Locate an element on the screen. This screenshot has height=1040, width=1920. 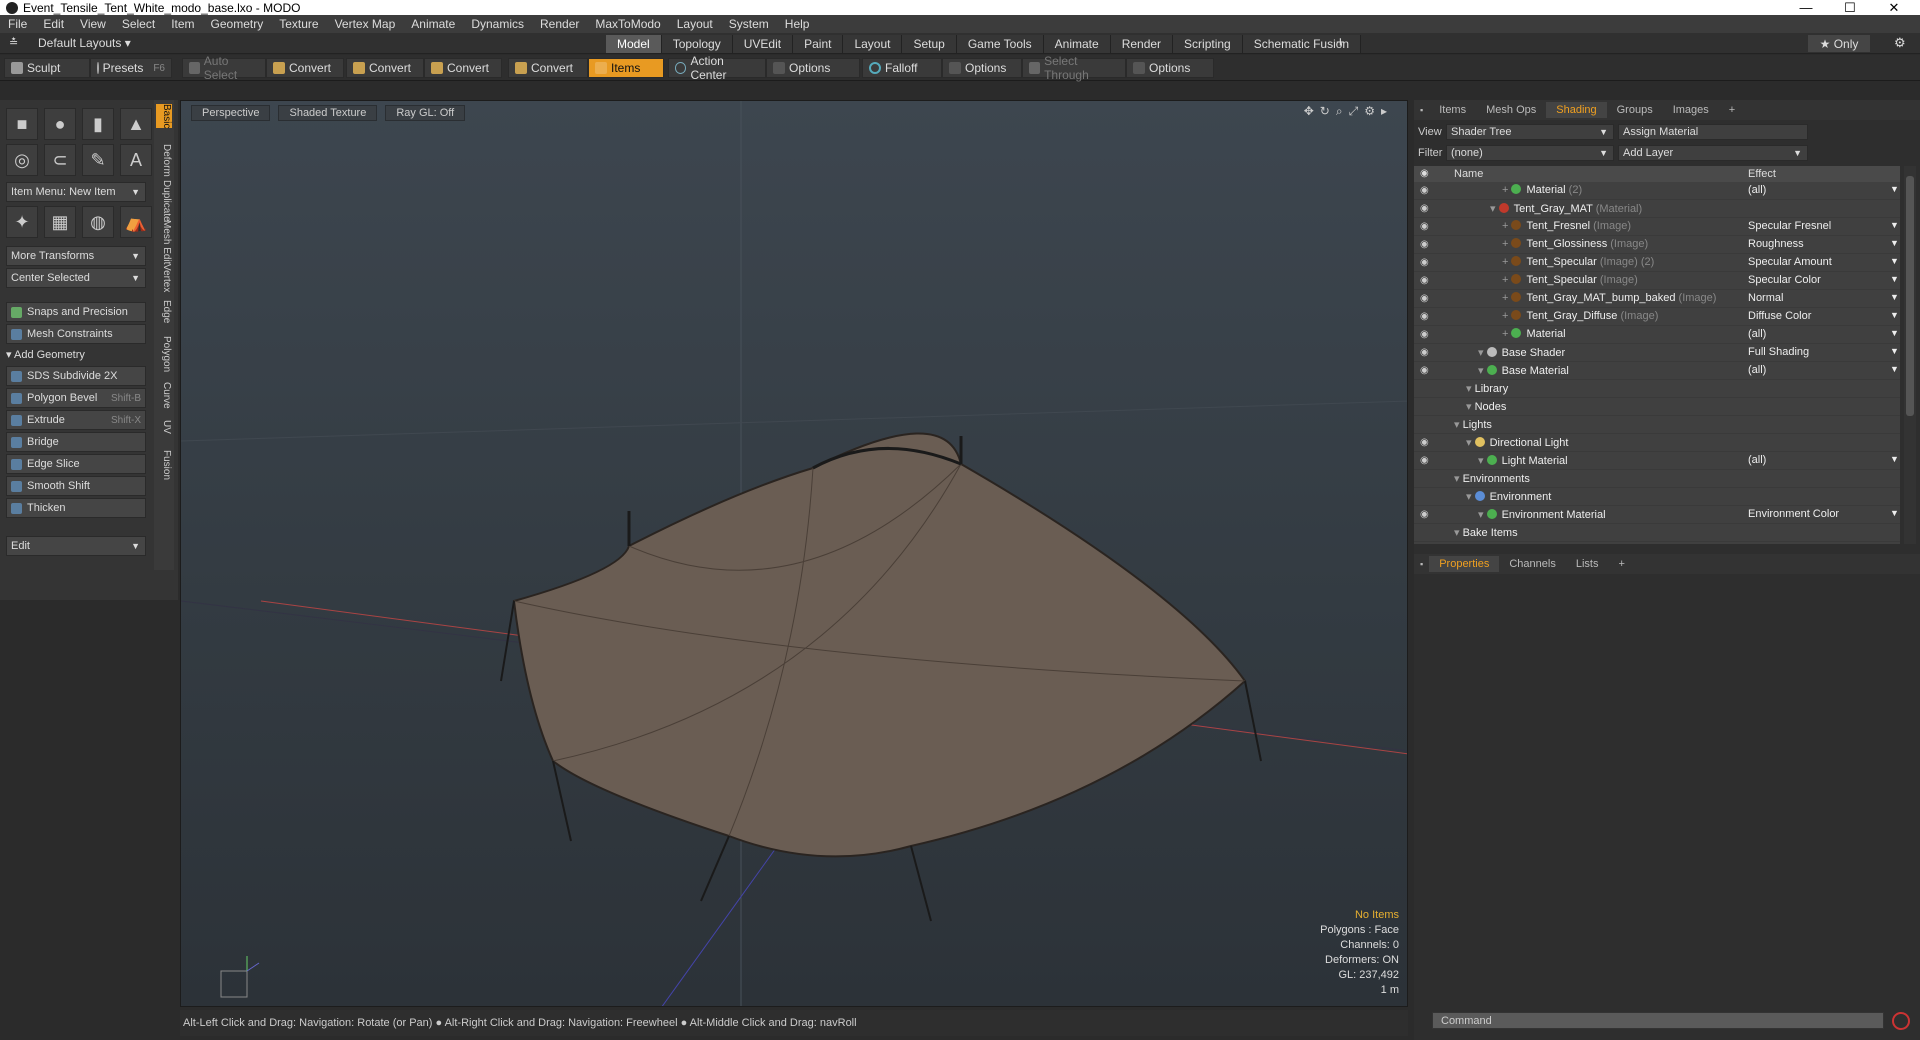
command-record-button is located at coordinates (1901, 1021).